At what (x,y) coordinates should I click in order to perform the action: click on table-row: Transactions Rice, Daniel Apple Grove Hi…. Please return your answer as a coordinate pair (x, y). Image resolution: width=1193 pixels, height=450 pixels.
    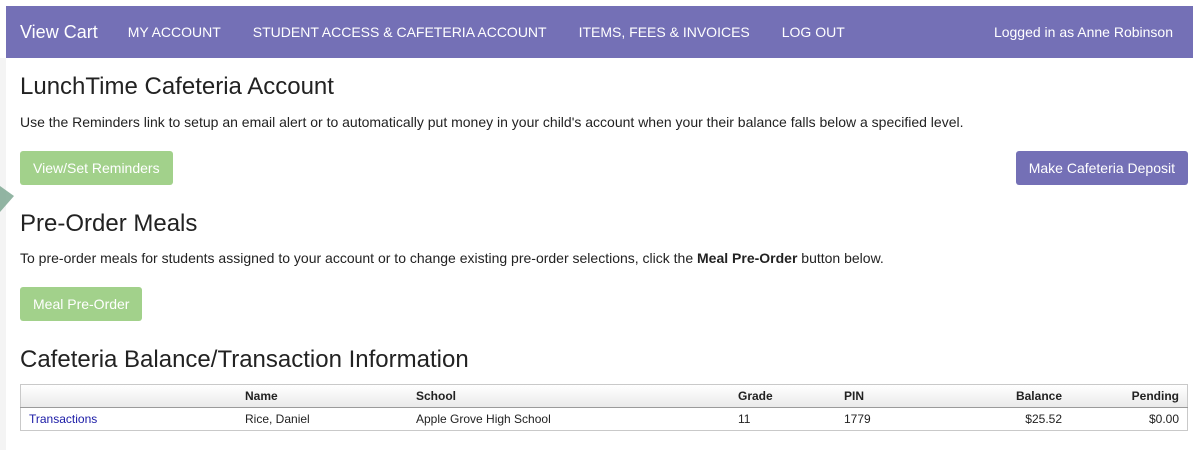
    Looking at the image, I should click on (604, 419).